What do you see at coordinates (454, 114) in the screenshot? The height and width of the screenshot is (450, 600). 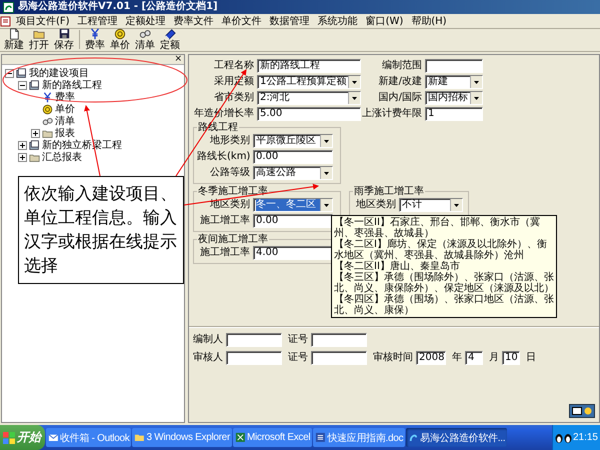 I see `text-field: 1` at bounding box center [454, 114].